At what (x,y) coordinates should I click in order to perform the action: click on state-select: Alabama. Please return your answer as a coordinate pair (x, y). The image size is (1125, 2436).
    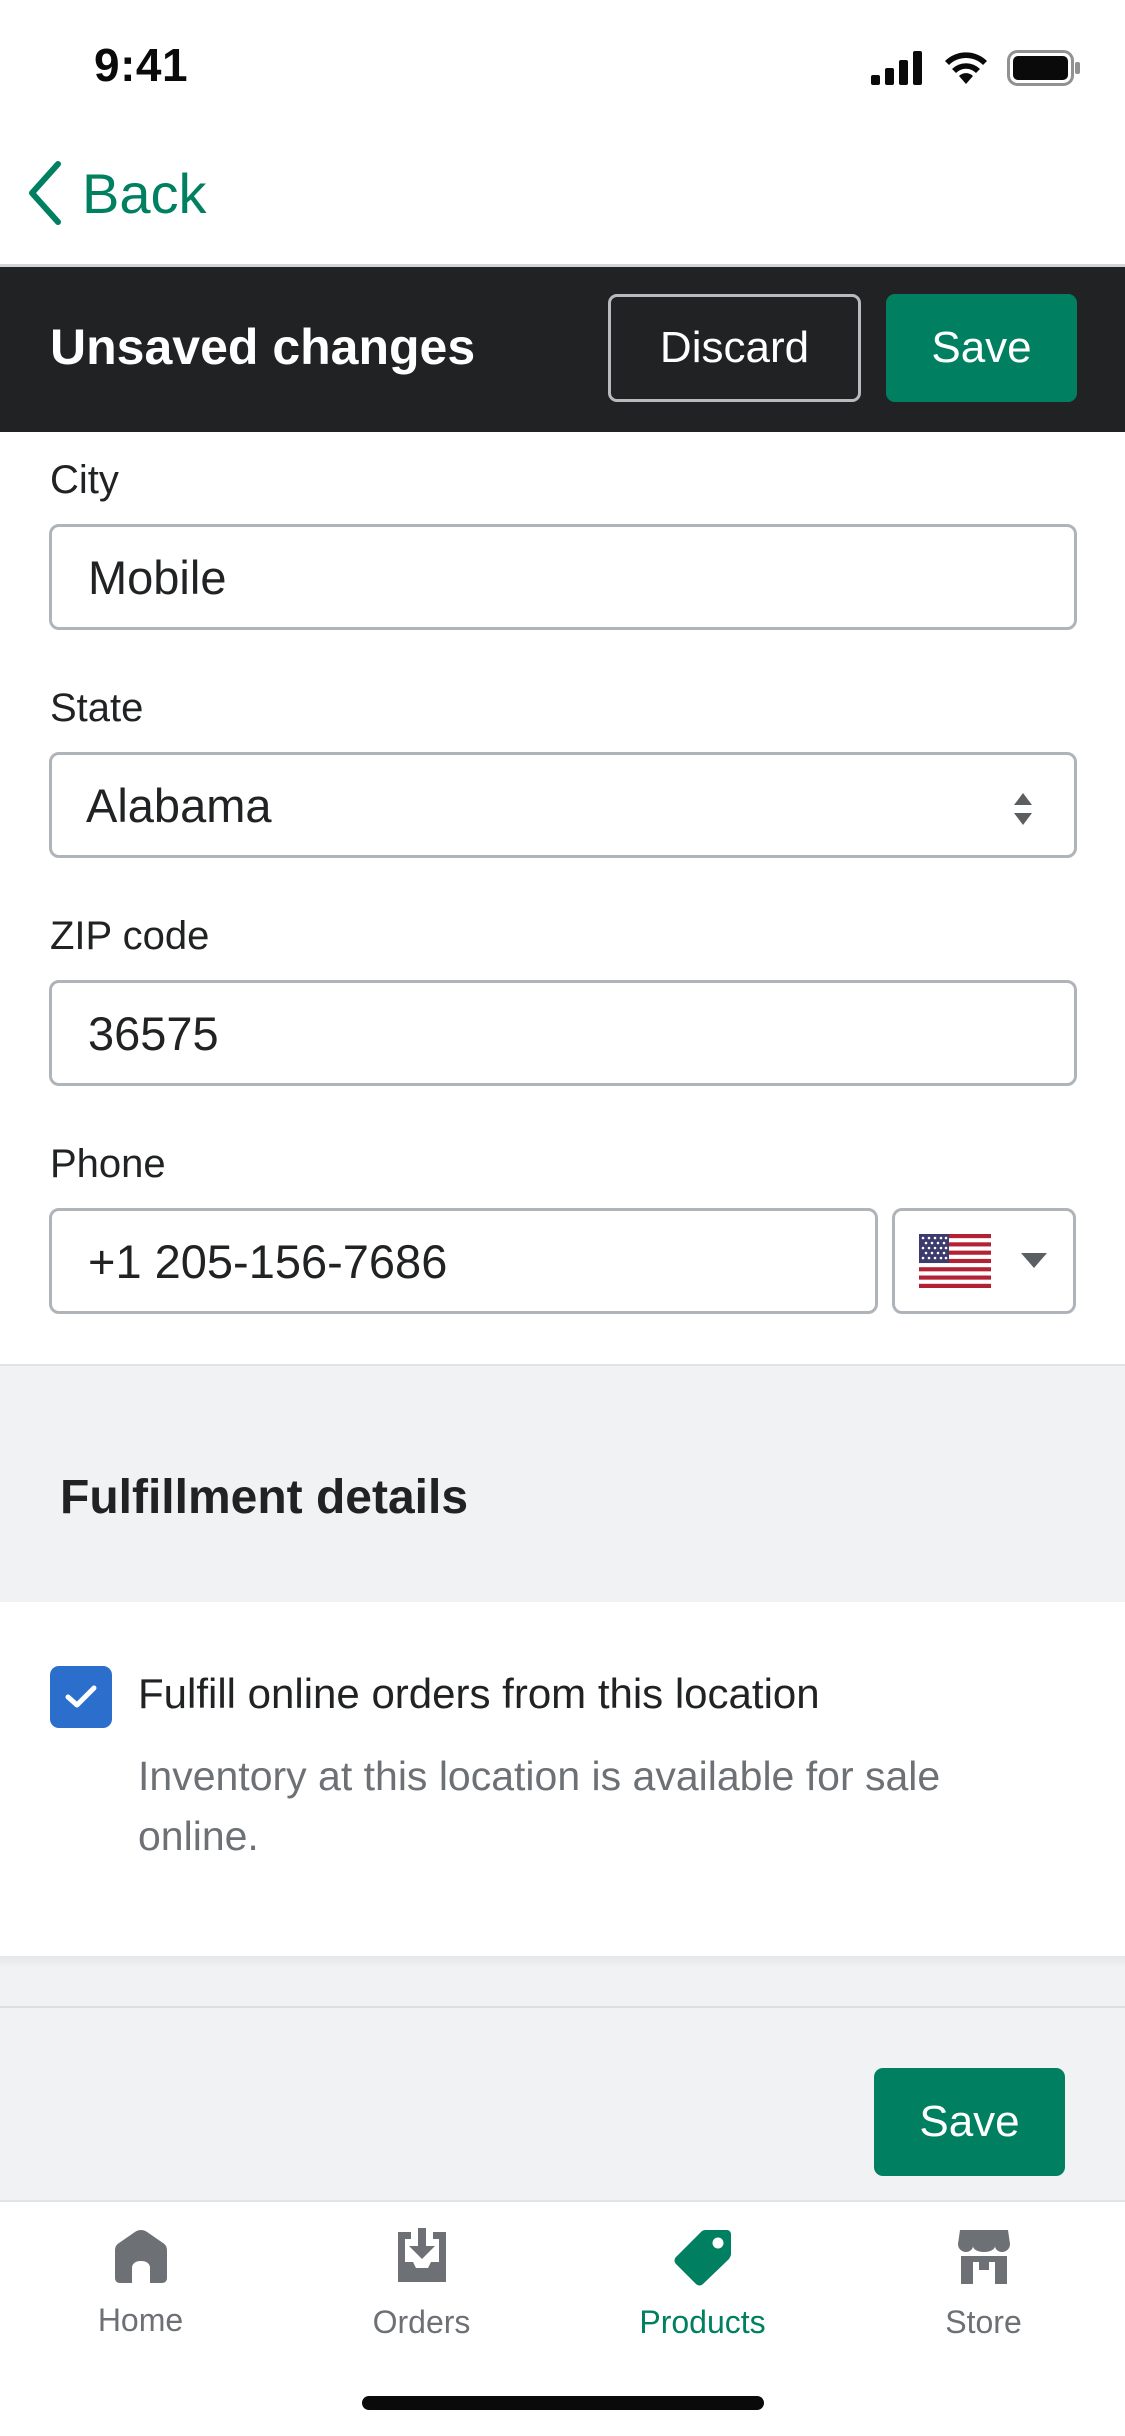
    Looking at the image, I should click on (563, 805).